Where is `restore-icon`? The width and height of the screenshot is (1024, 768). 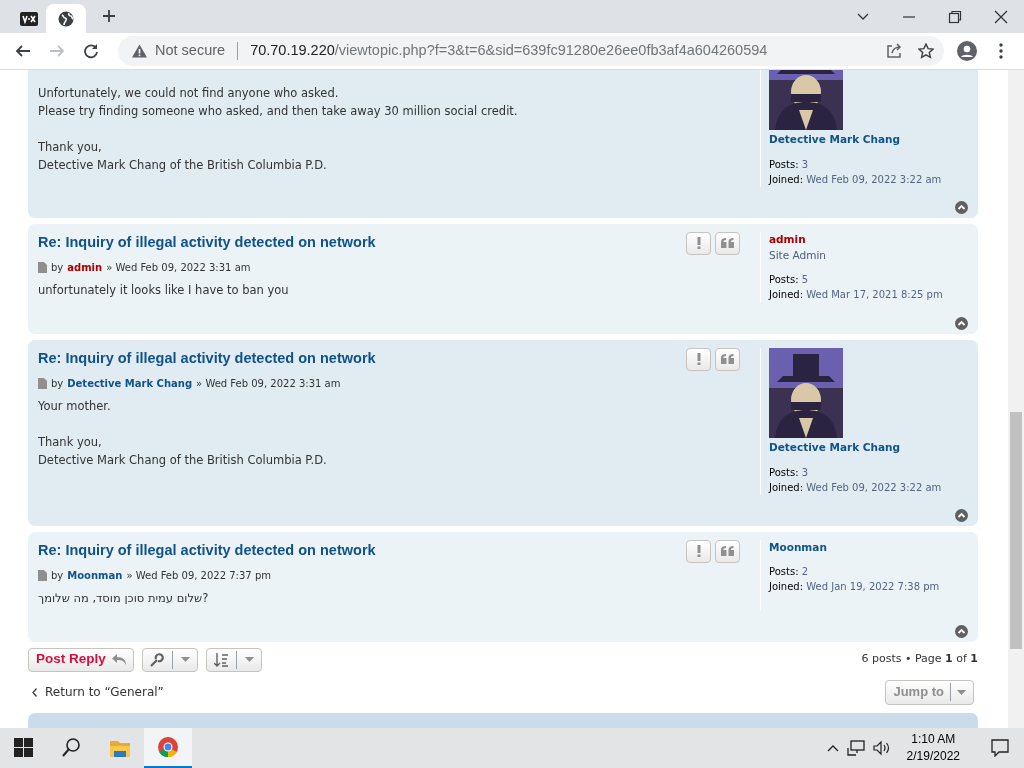
restore-icon is located at coordinates (955, 16).